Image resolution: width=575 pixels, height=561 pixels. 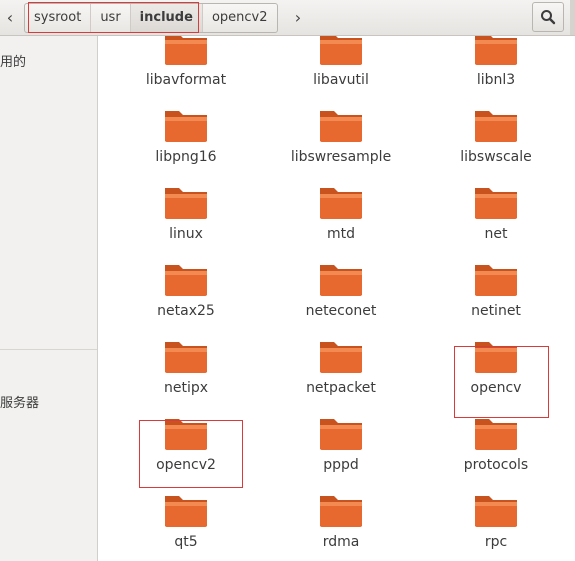 I want to click on back-button: ‹, so click(x=10, y=17).